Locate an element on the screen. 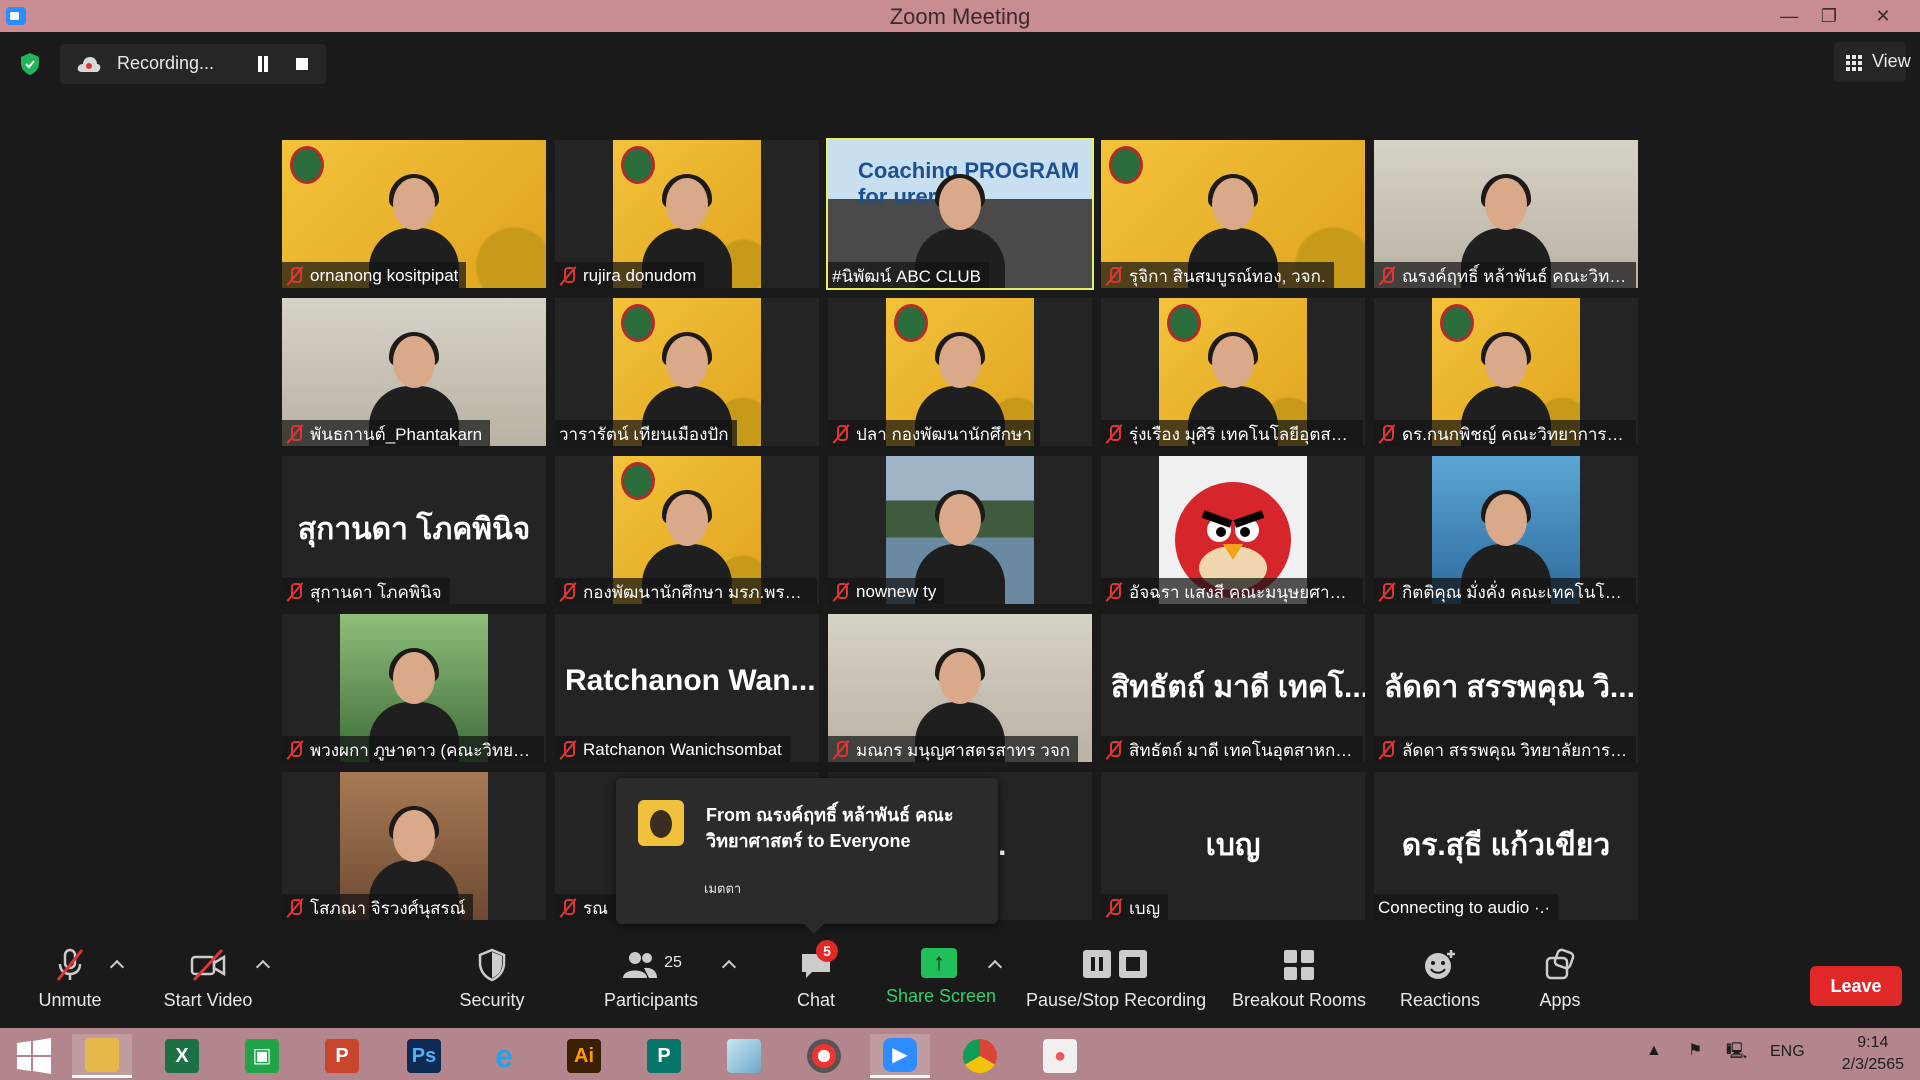  participant-tile: rujira donudom is located at coordinates (687, 214).